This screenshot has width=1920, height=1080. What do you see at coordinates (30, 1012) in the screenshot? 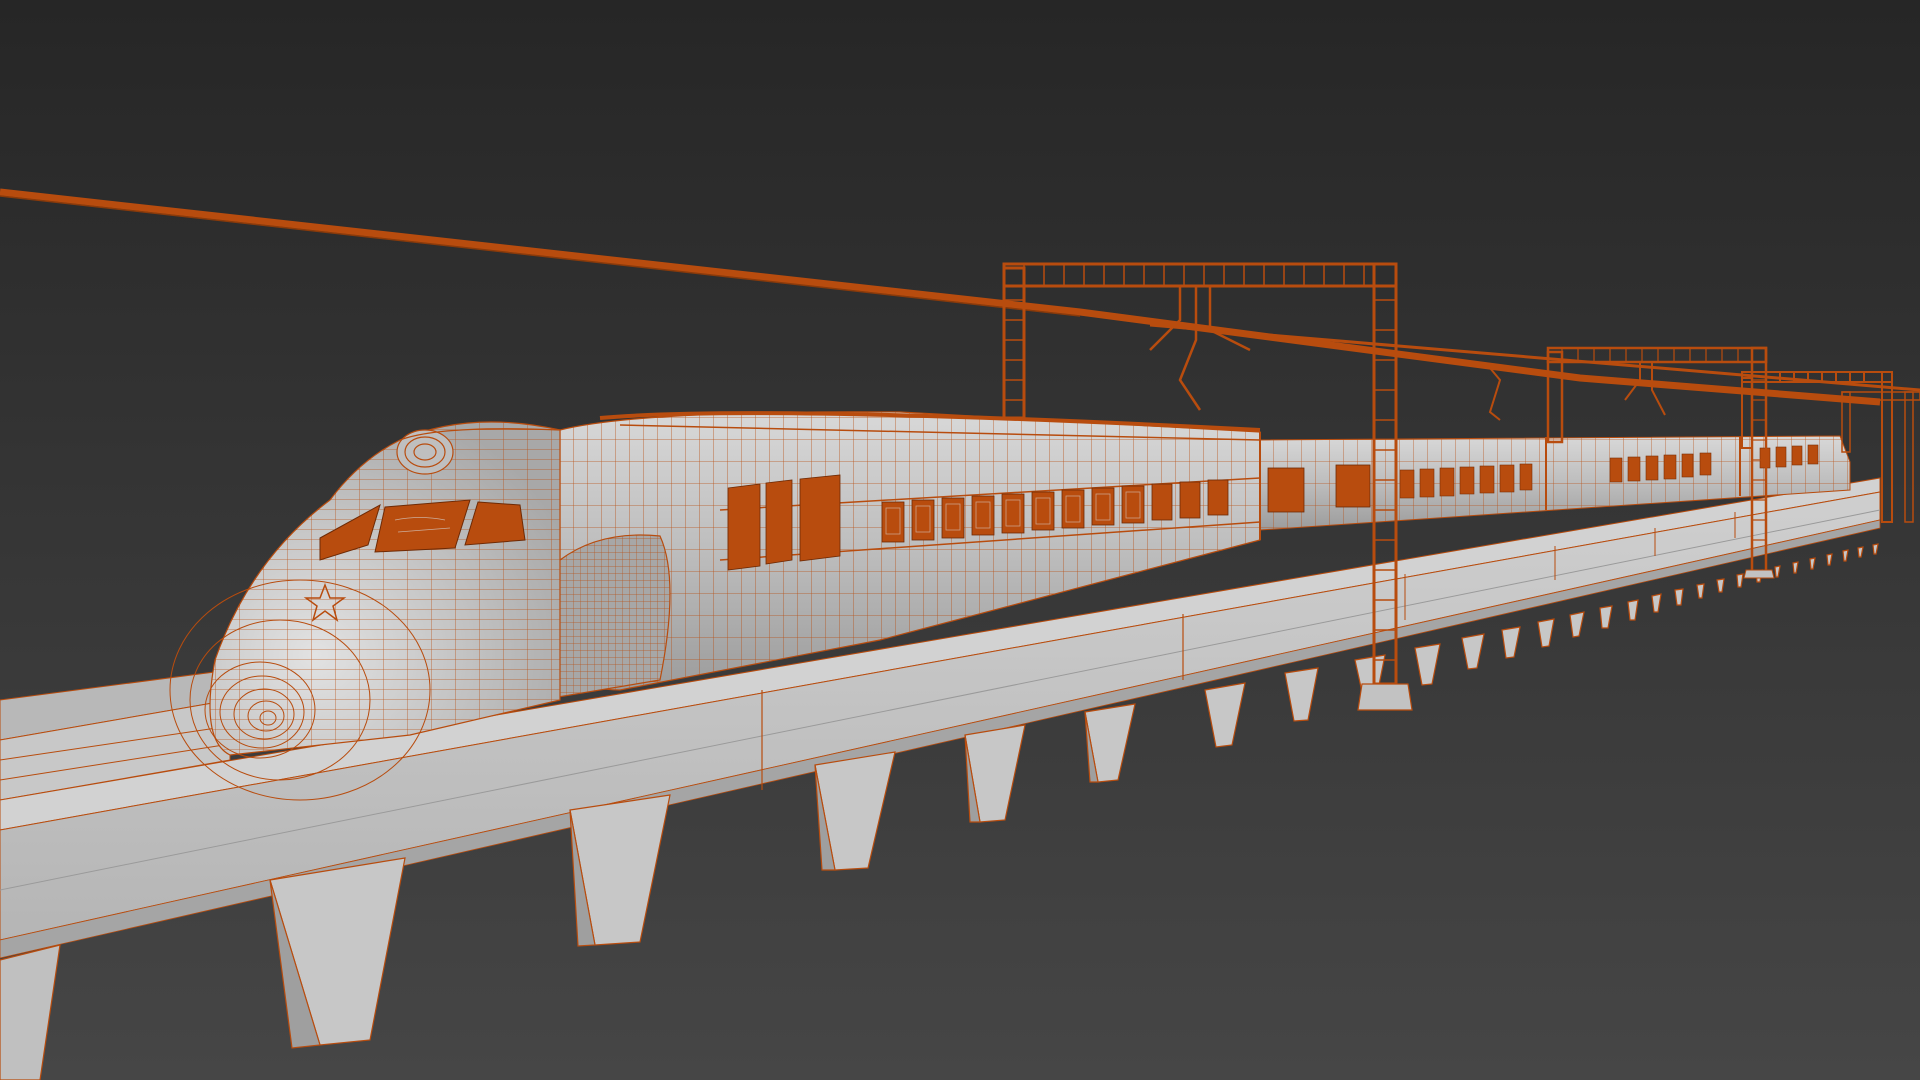
I see `viaduct-near-pier` at bounding box center [30, 1012].